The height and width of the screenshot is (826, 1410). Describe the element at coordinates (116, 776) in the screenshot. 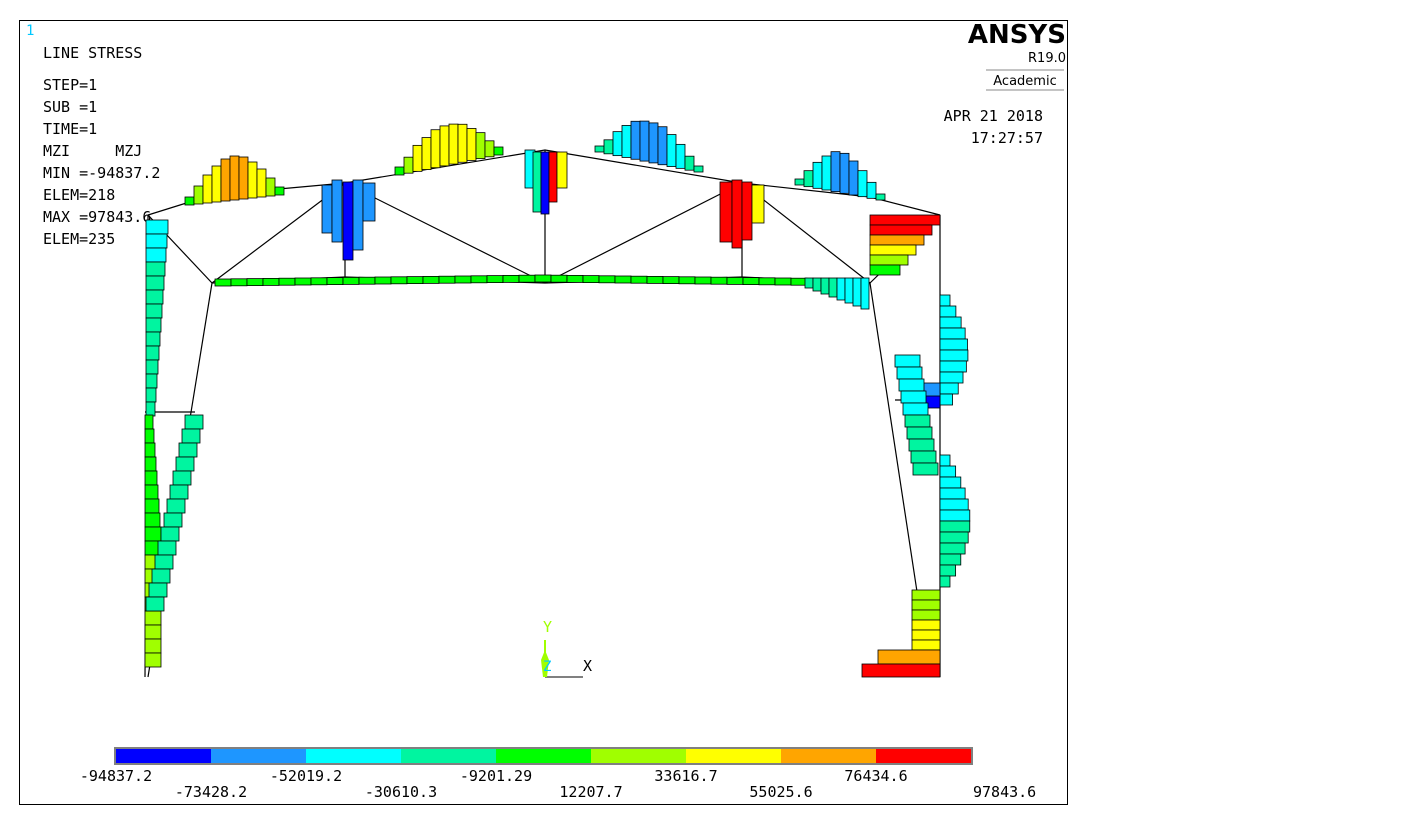

I see `legend-label: -94837.2` at that location.